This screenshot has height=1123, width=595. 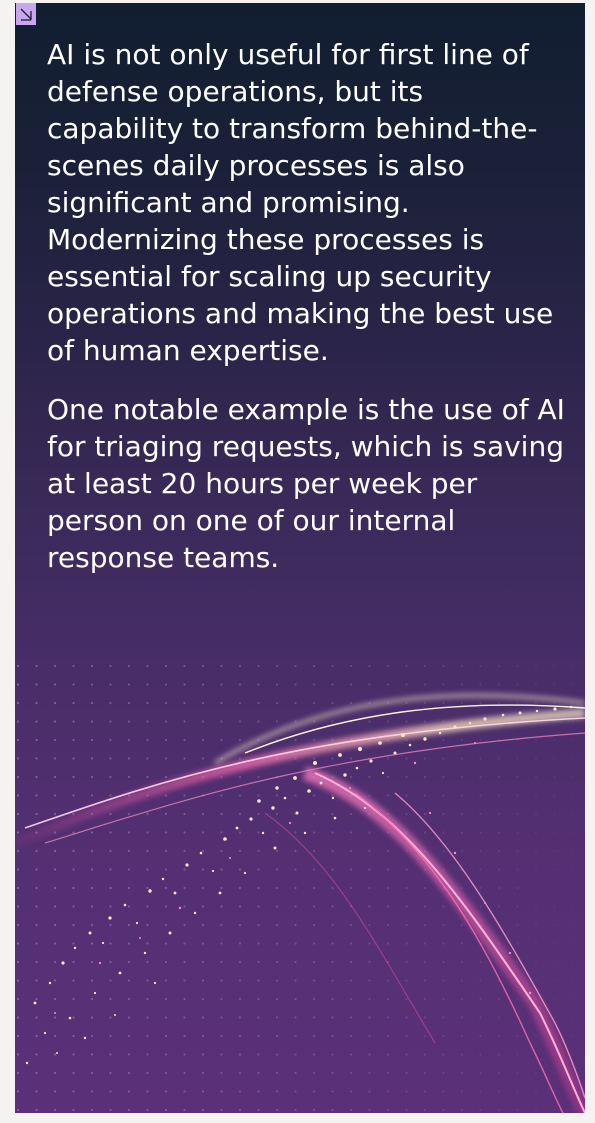 I want to click on corner-badge, so click(x=26, y=14).